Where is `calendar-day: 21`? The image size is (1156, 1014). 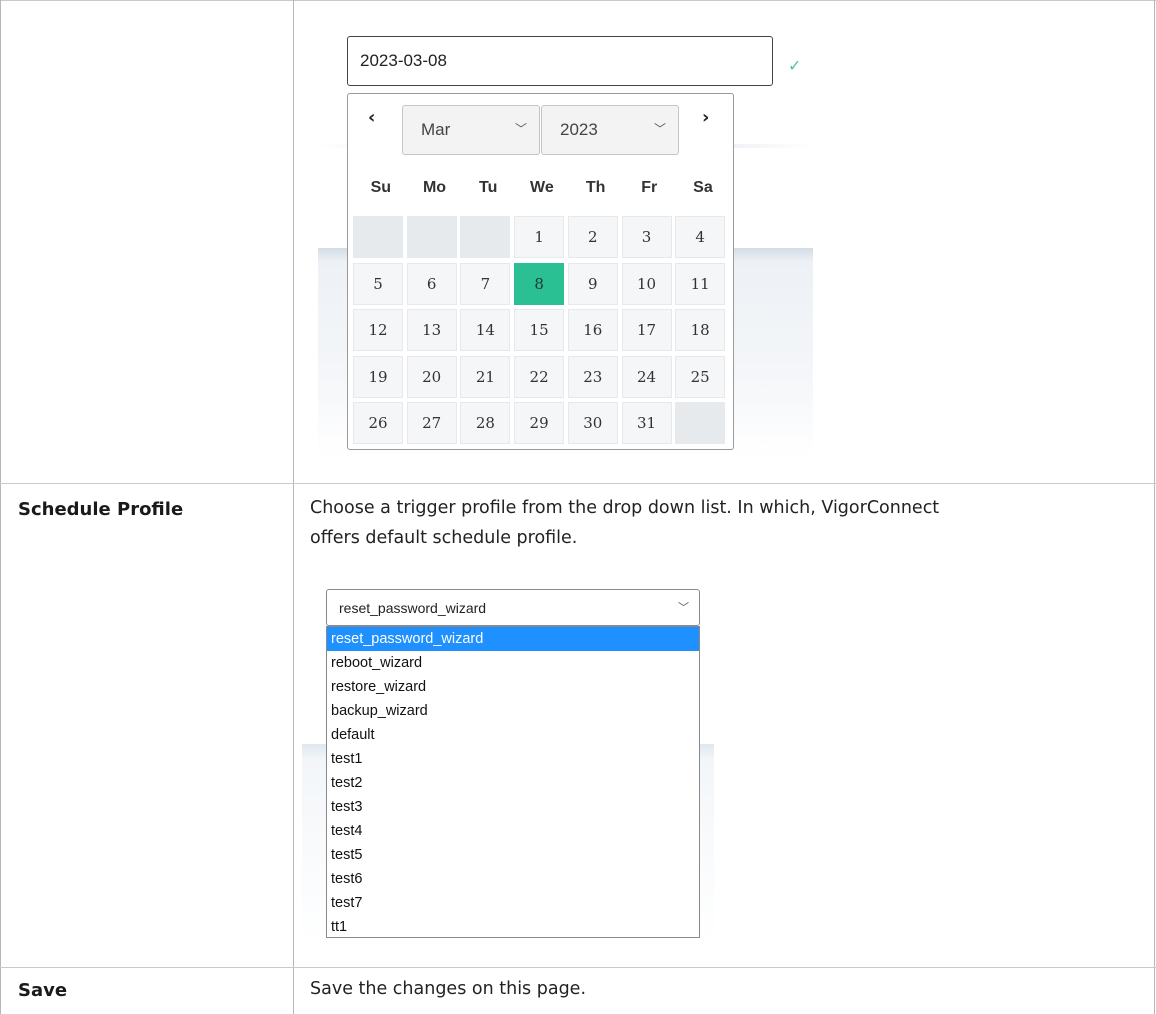 calendar-day: 21 is located at coordinates (485, 376).